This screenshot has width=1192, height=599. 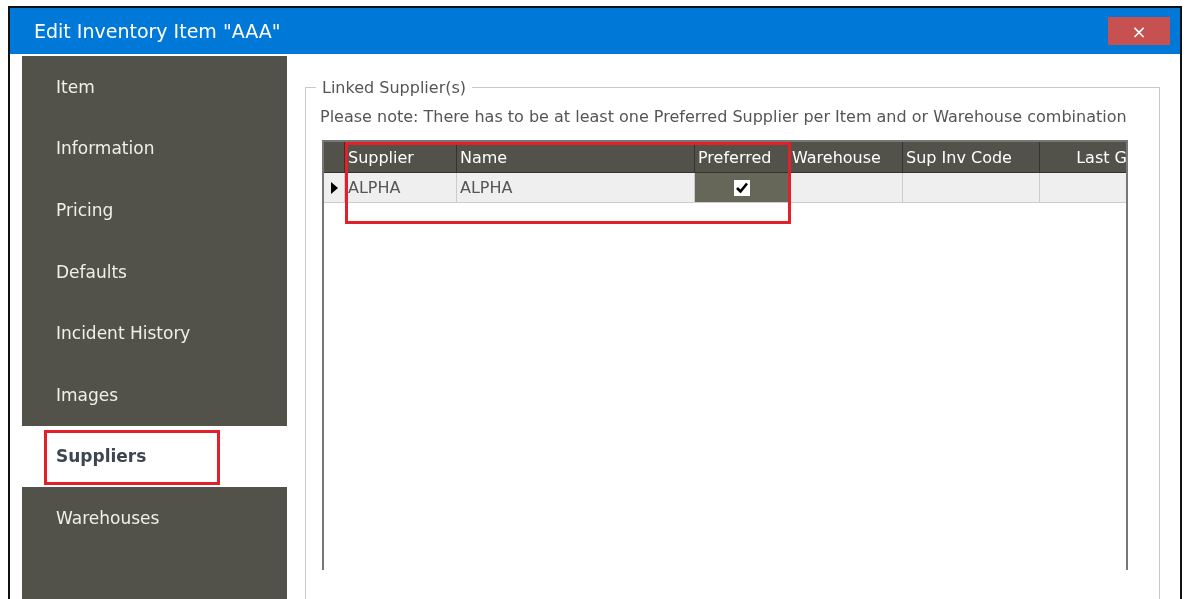 I want to click on column-header: Name, so click(x=576, y=157).